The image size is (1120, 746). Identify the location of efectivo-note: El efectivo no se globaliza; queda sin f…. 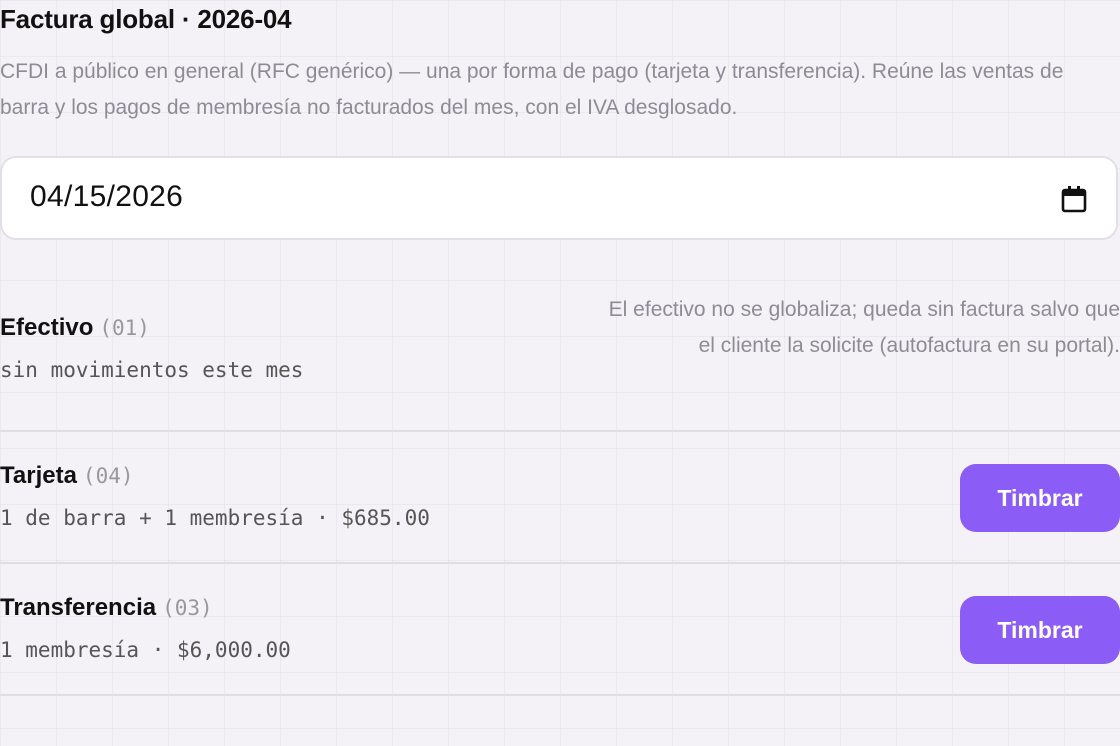
(864, 327).